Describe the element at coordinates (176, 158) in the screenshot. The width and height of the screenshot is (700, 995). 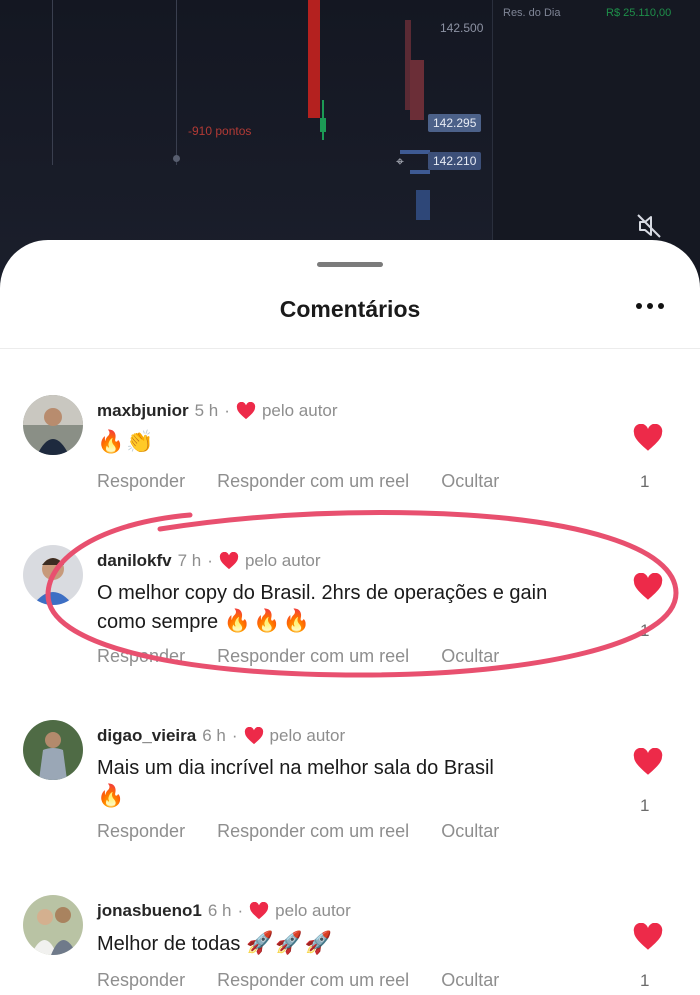
I see `chart-marker` at that location.